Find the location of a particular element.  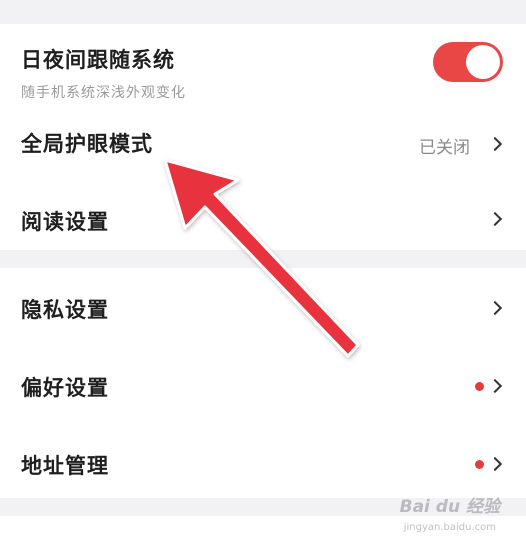

reading-label: 阅读设置 is located at coordinates (65, 222).